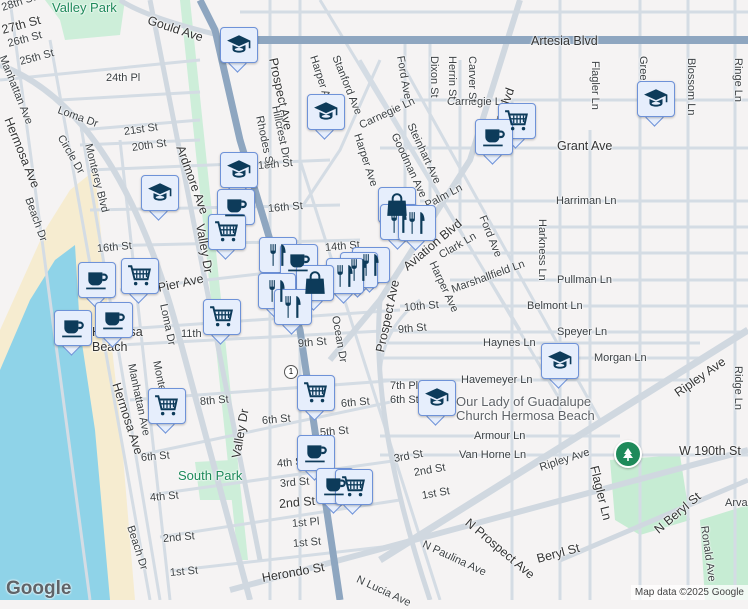 This screenshot has width=748, height=609. What do you see at coordinates (542, 250) in the screenshot?
I see `street-label: Harkness Ln` at bounding box center [542, 250].